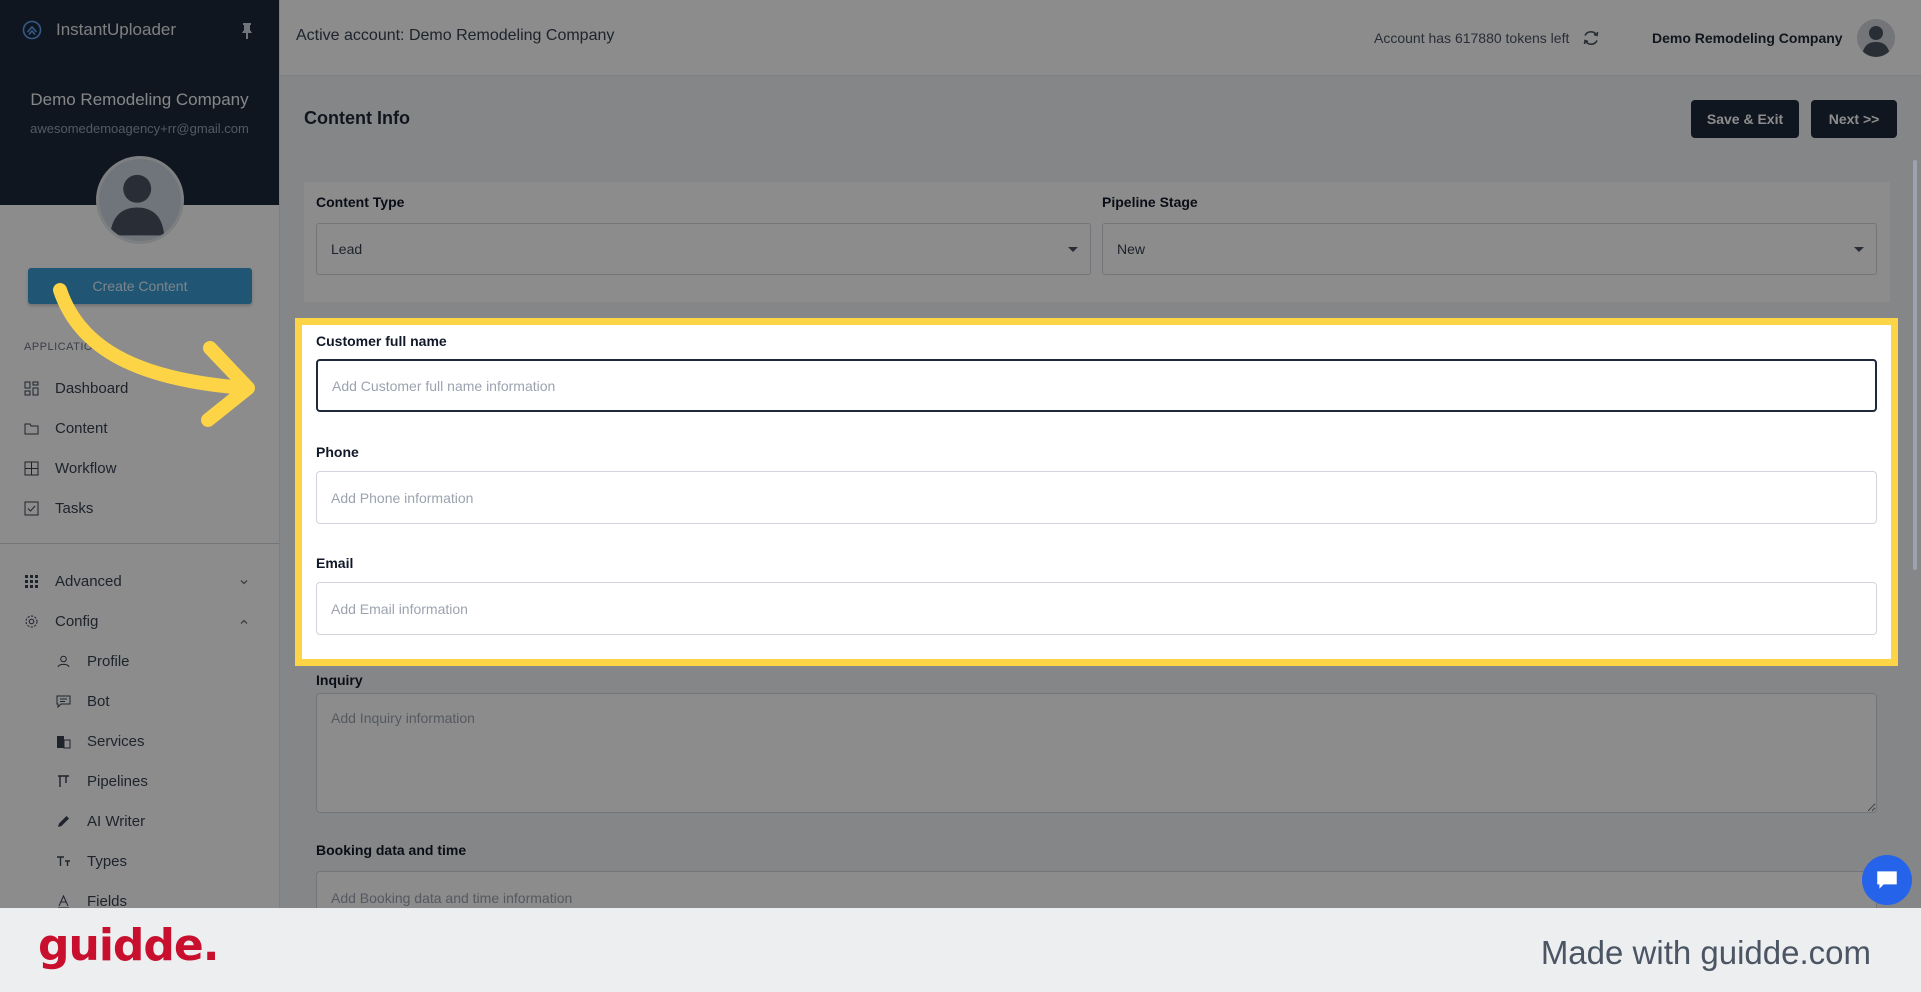 The image size is (1921, 992). What do you see at coordinates (1745, 119) in the screenshot?
I see `save-exit-button: Save & Exit` at bounding box center [1745, 119].